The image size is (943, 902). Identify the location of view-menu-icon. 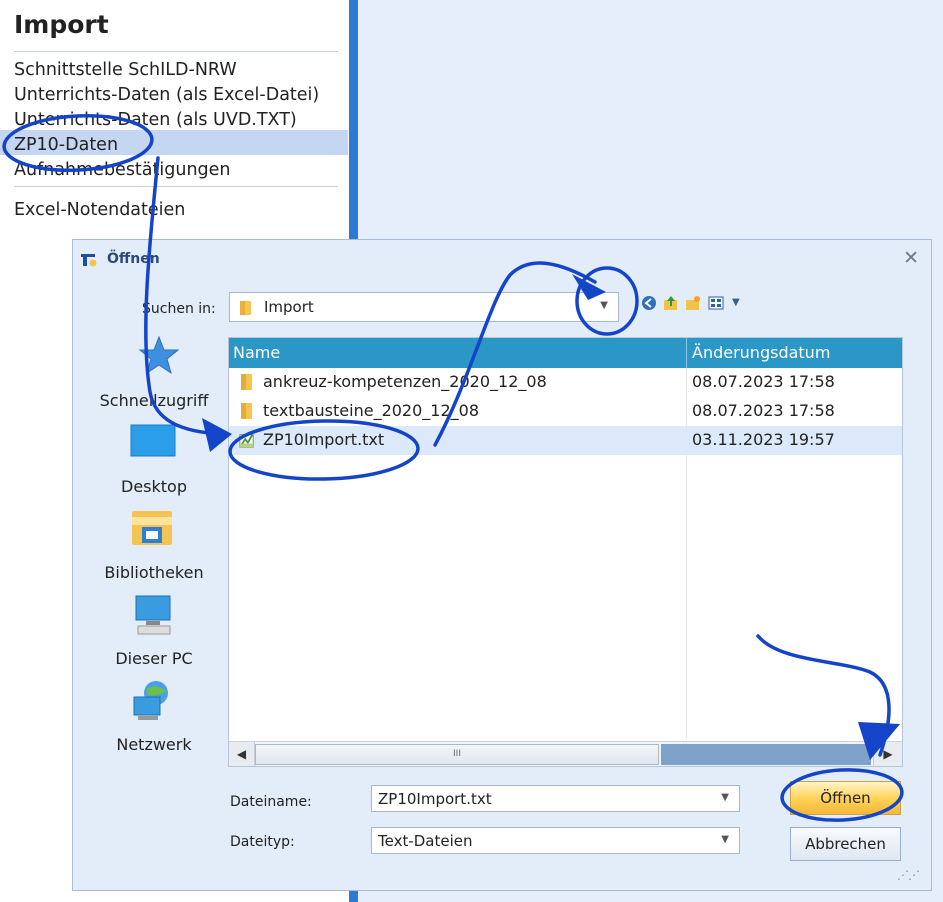
(716, 303).